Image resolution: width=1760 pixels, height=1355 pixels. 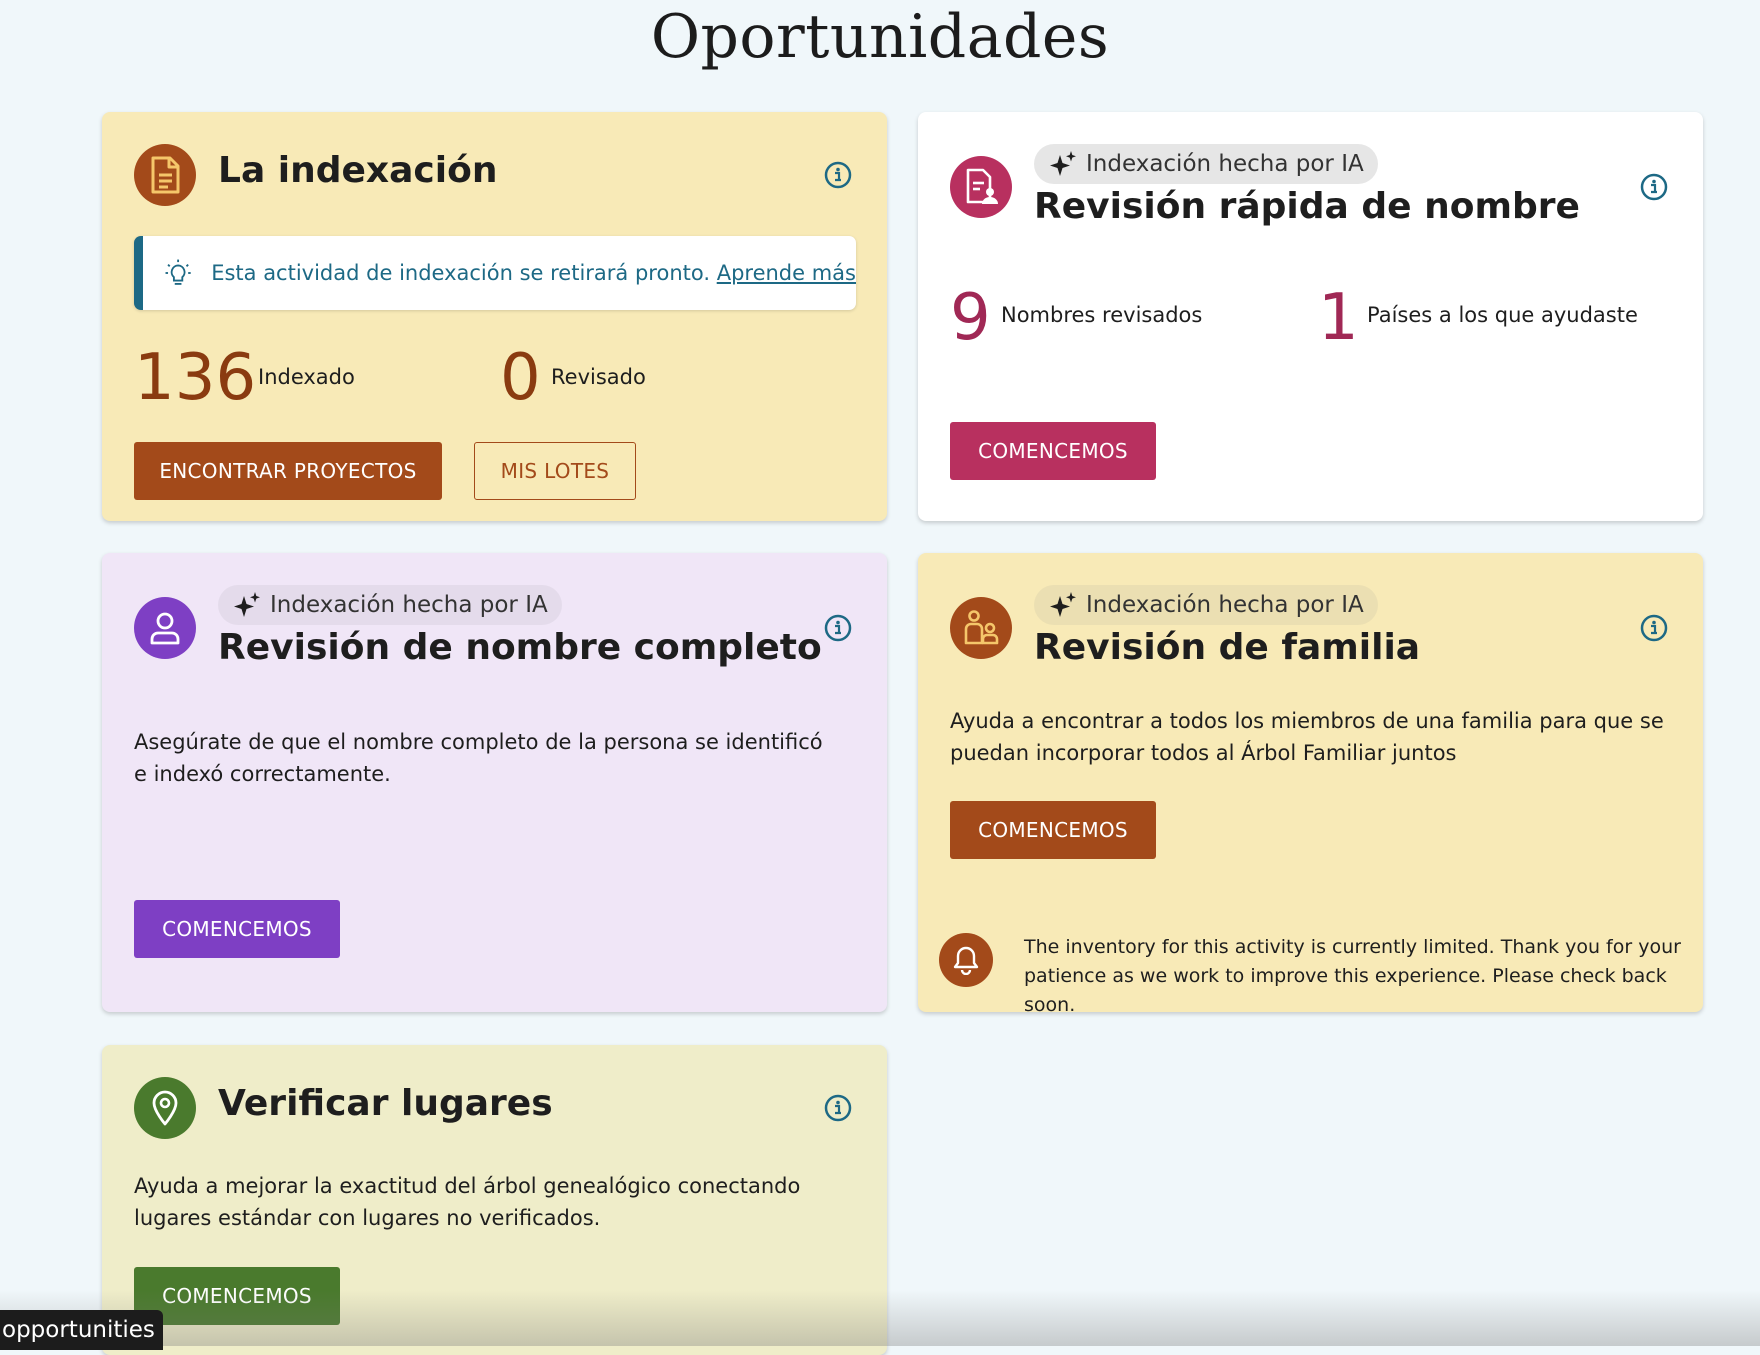 What do you see at coordinates (195, 378) in the screenshot?
I see `indexed-count: 136` at bounding box center [195, 378].